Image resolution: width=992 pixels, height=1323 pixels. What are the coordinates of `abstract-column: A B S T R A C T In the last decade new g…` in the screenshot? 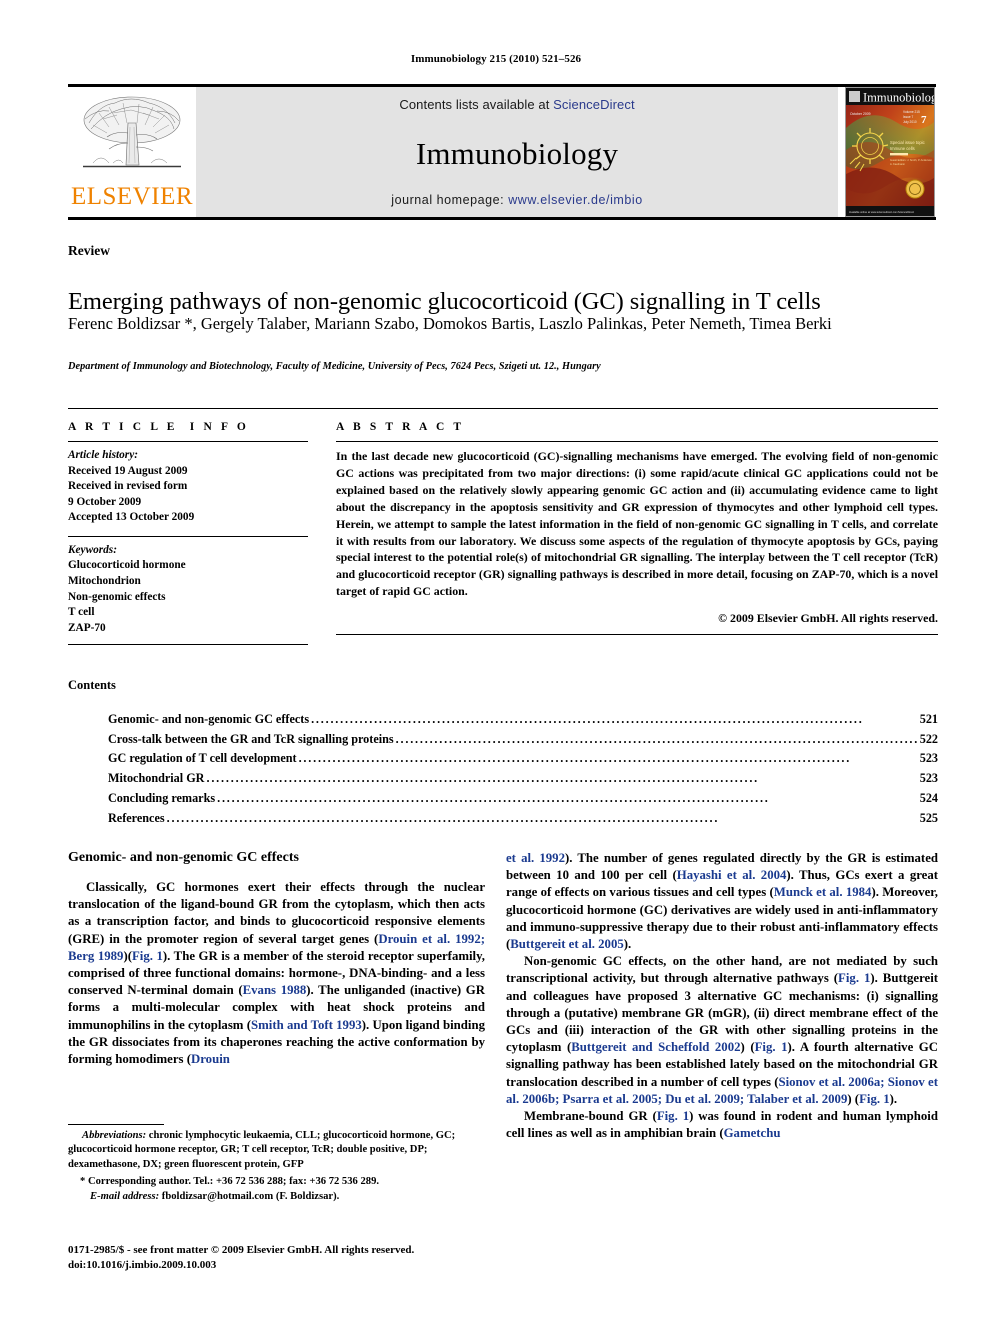 It's located at (637, 533).